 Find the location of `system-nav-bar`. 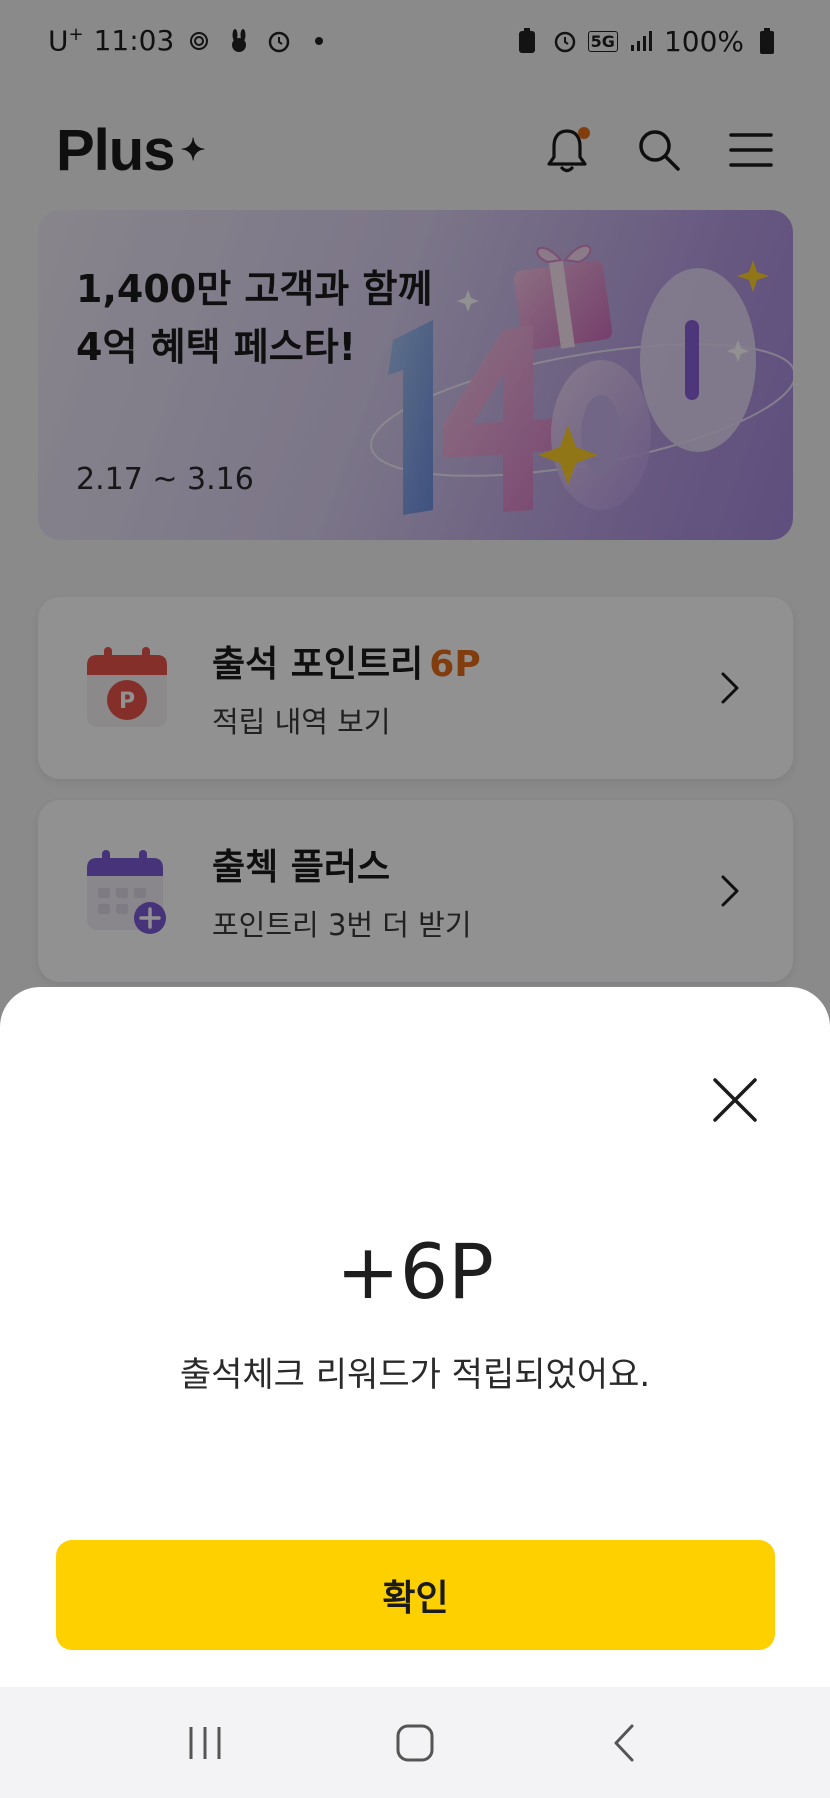

system-nav-bar is located at coordinates (415, 1742).